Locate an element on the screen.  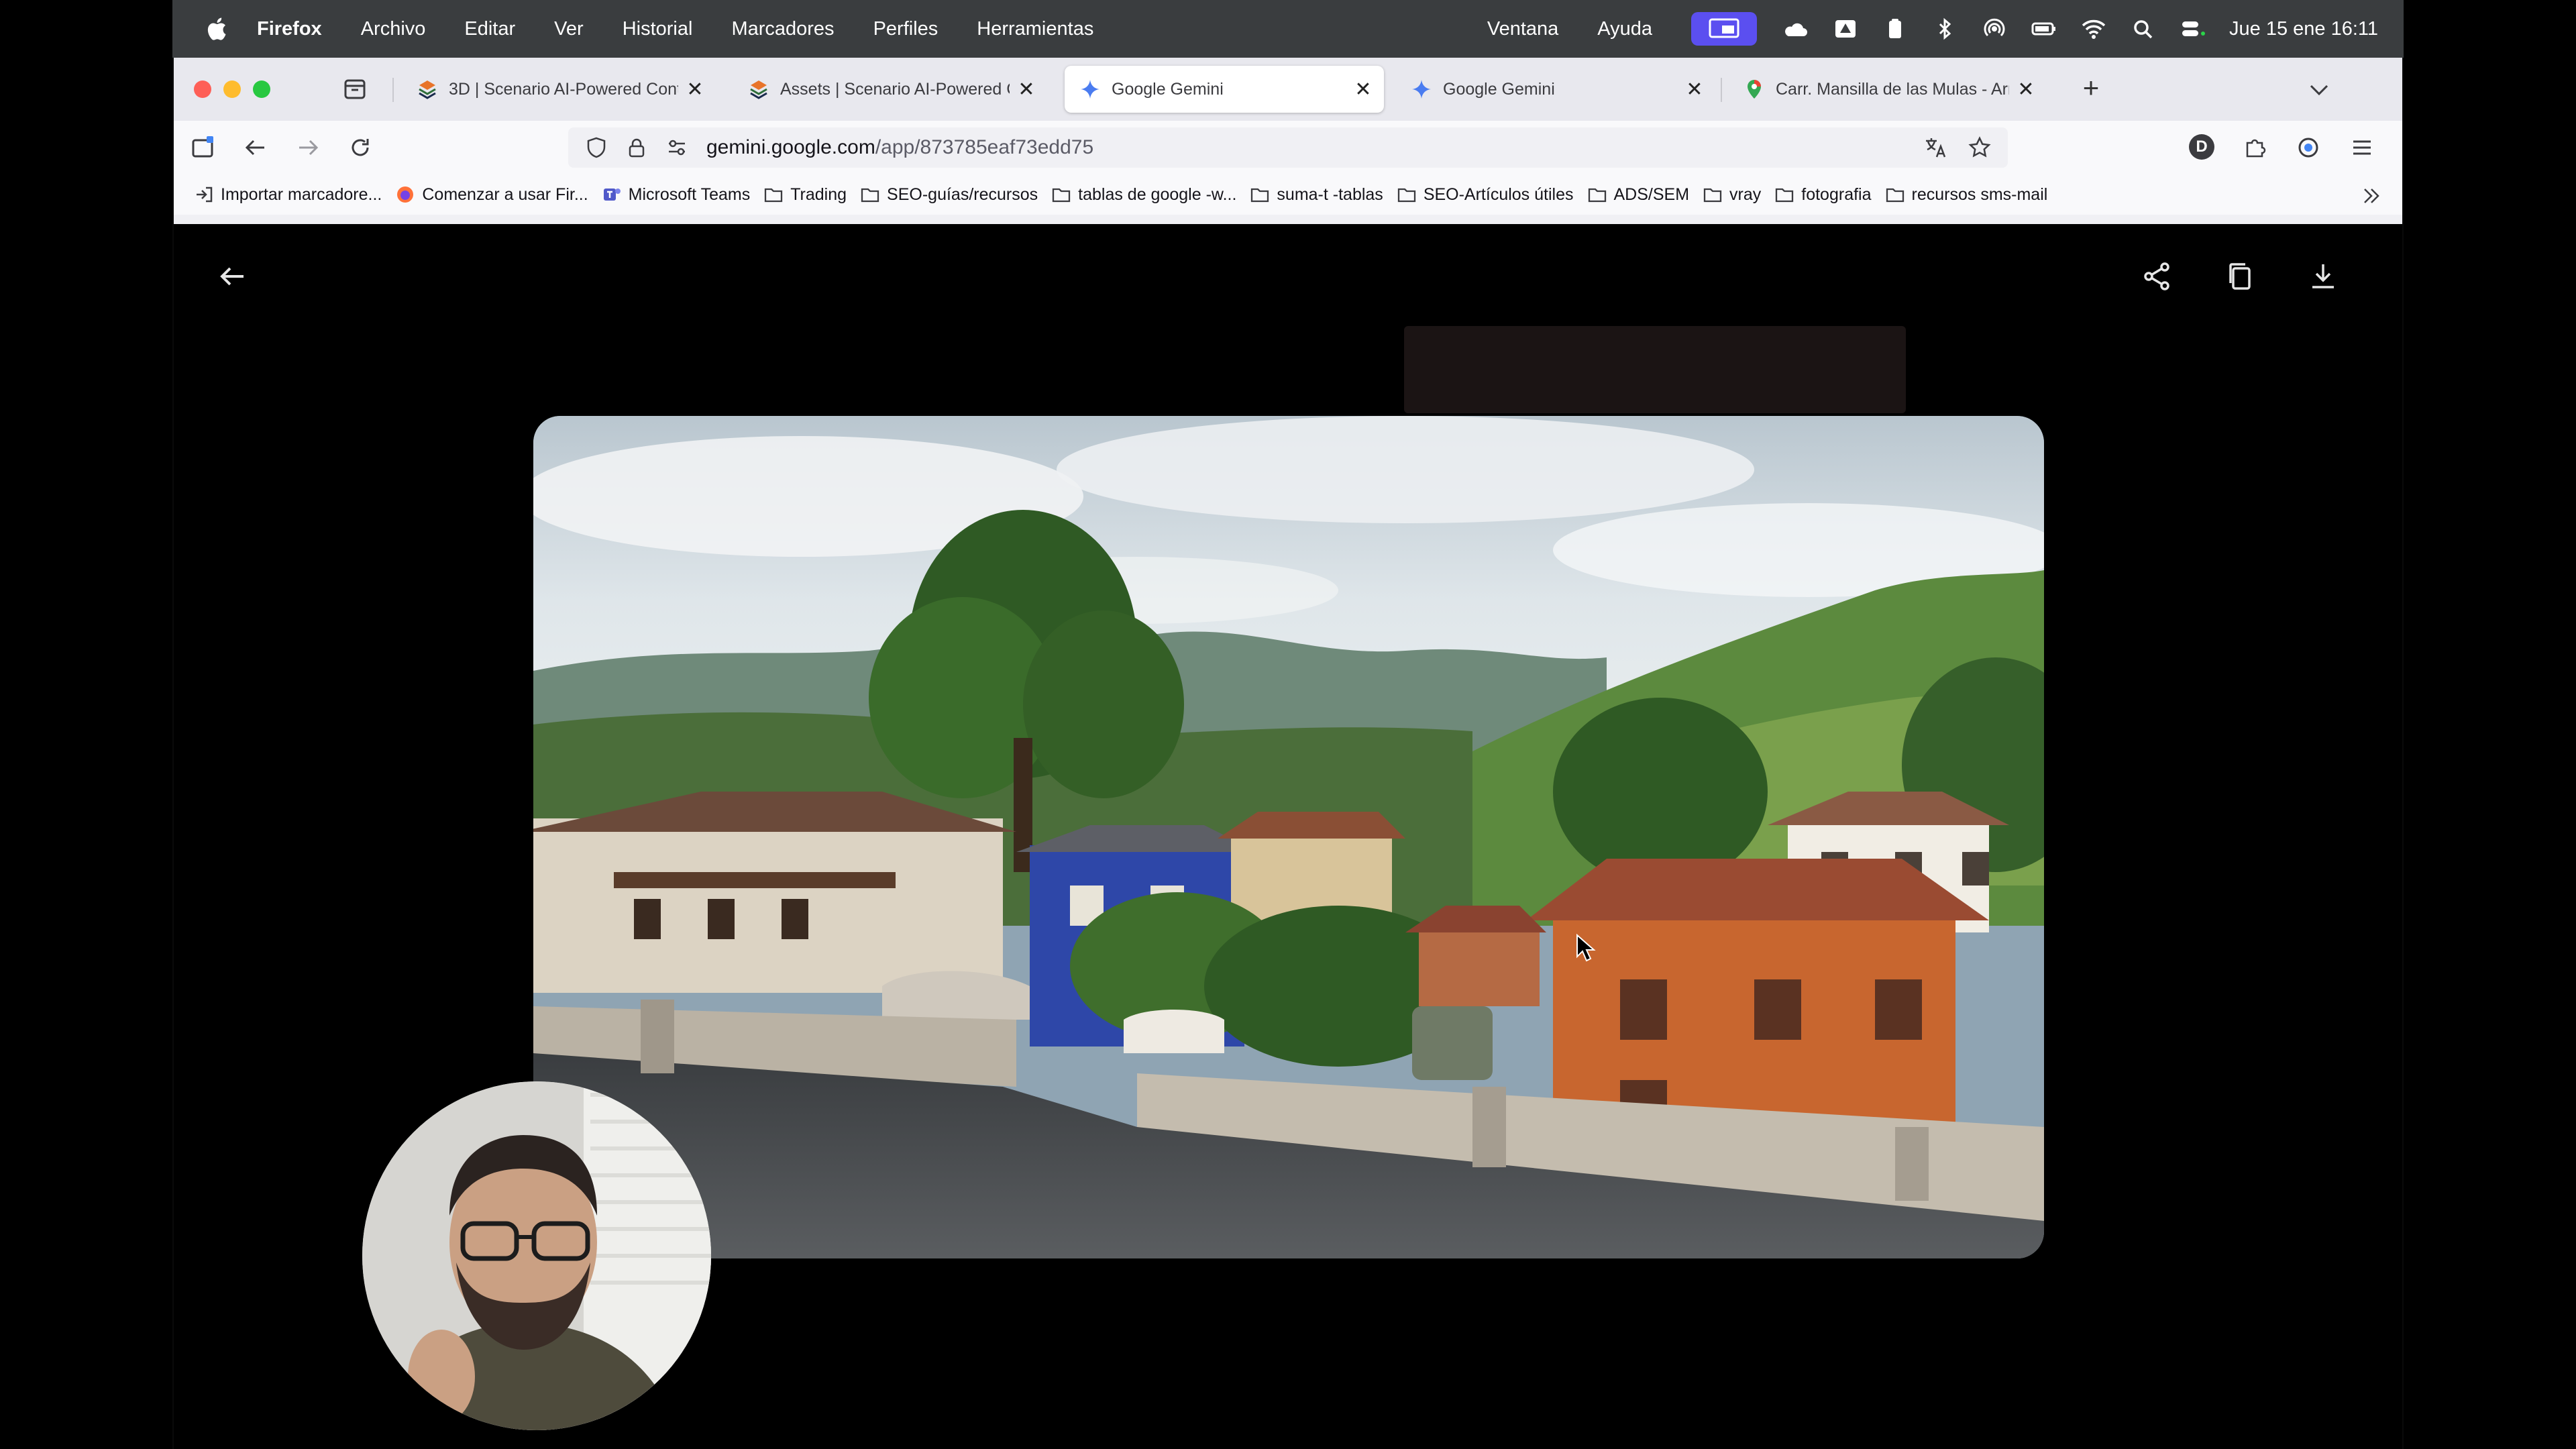
menu-app-firefox: Firefox is located at coordinates (289, 29).